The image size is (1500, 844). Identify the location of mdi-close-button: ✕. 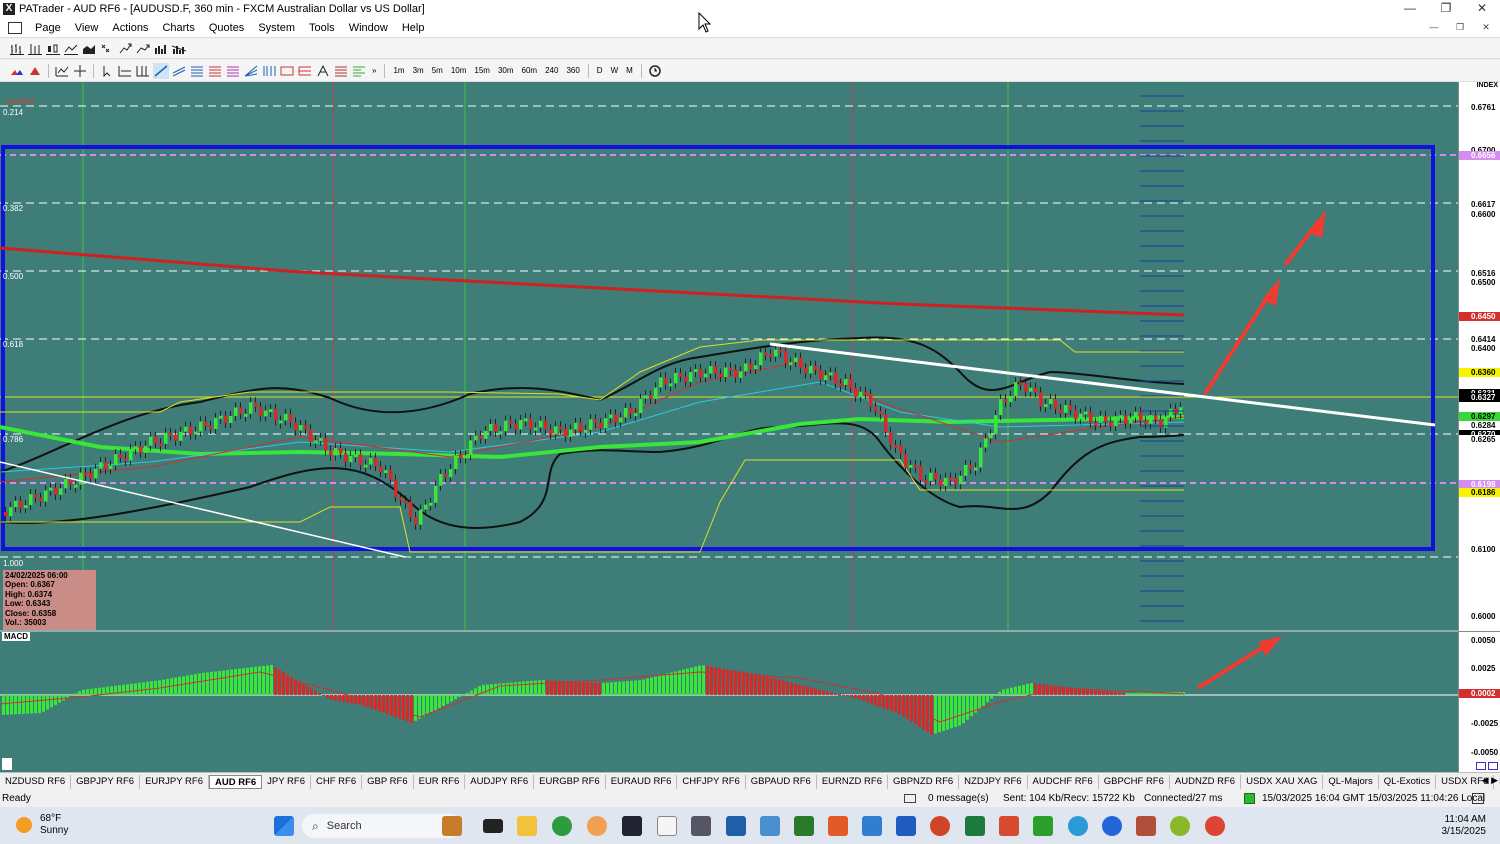
(1486, 27).